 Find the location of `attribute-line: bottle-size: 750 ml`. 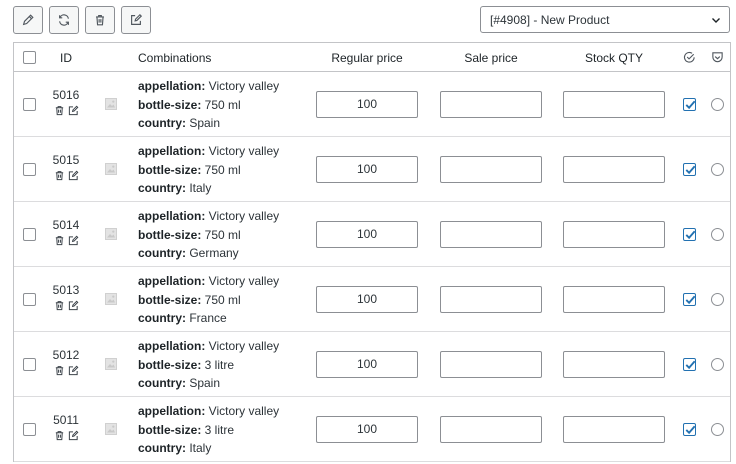

attribute-line: bottle-size: 750 ml is located at coordinates (208, 170).